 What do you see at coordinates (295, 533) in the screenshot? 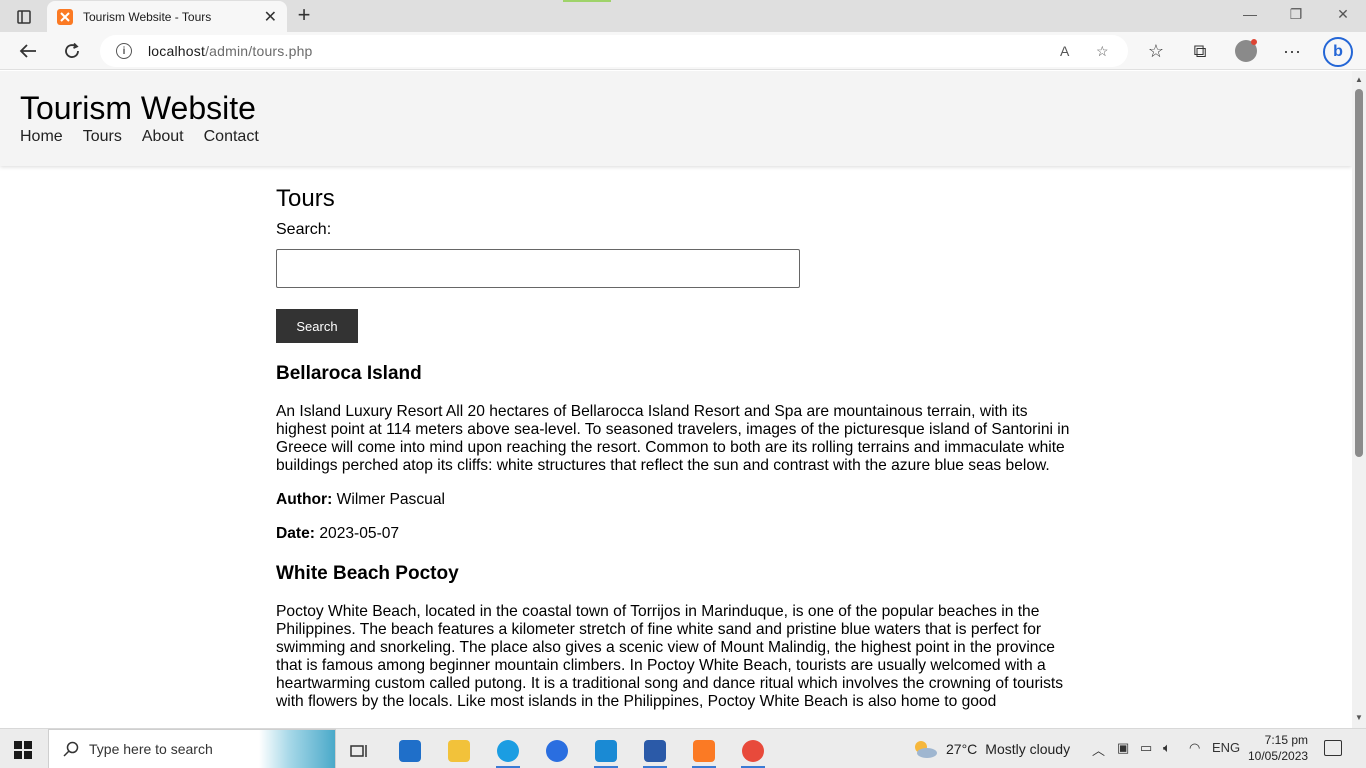
I see `date-label: Date:` at bounding box center [295, 533].